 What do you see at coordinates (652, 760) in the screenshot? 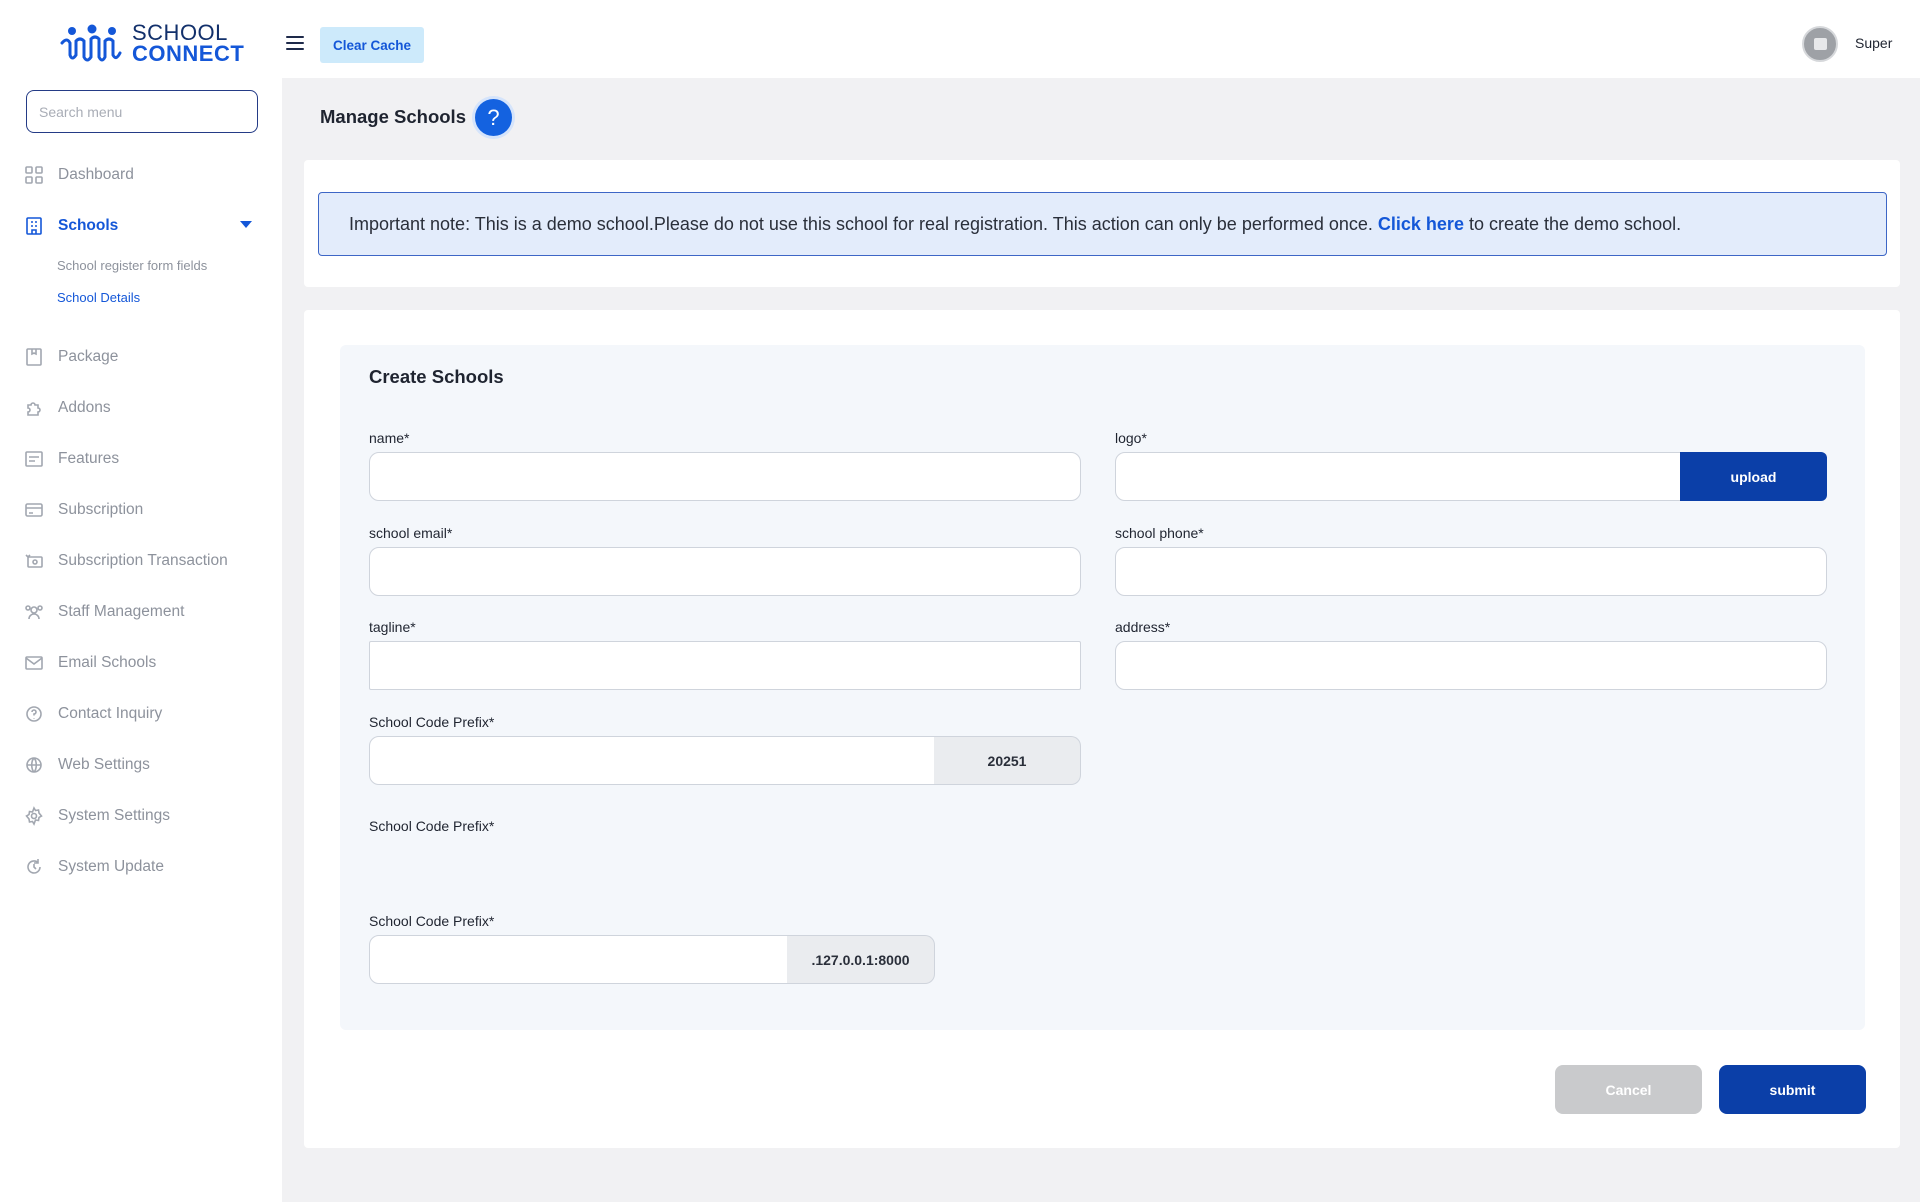
I see `school-code-prefix-field` at bounding box center [652, 760].